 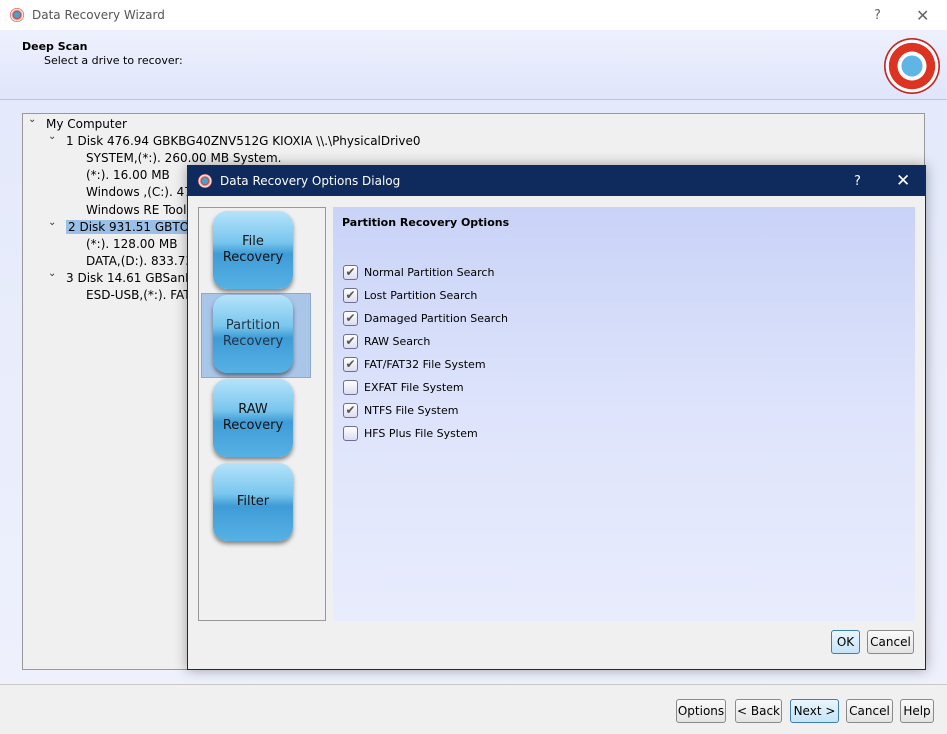 I want to click on tree-item: (*:). 16.00 MB, so click(x=128, y=175).